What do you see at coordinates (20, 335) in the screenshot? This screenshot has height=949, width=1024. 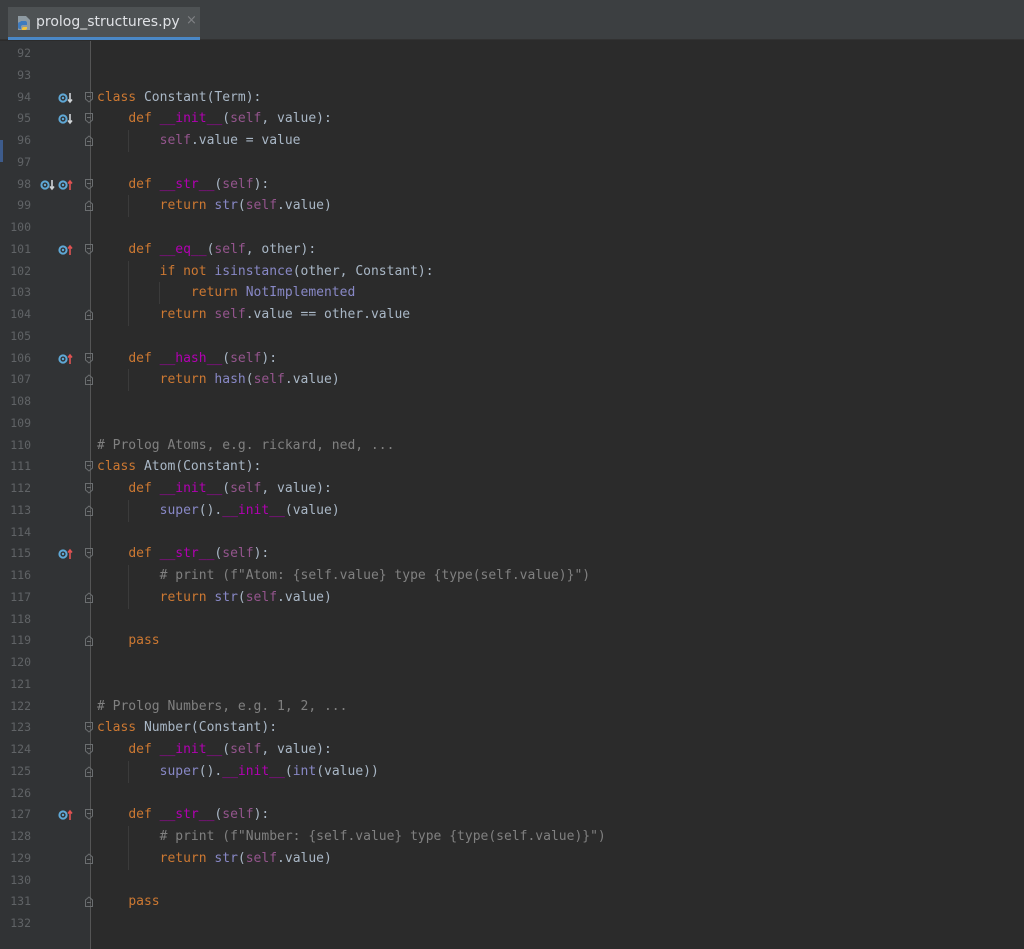 I see `line-number: 105` at bounding box center [20, 335].